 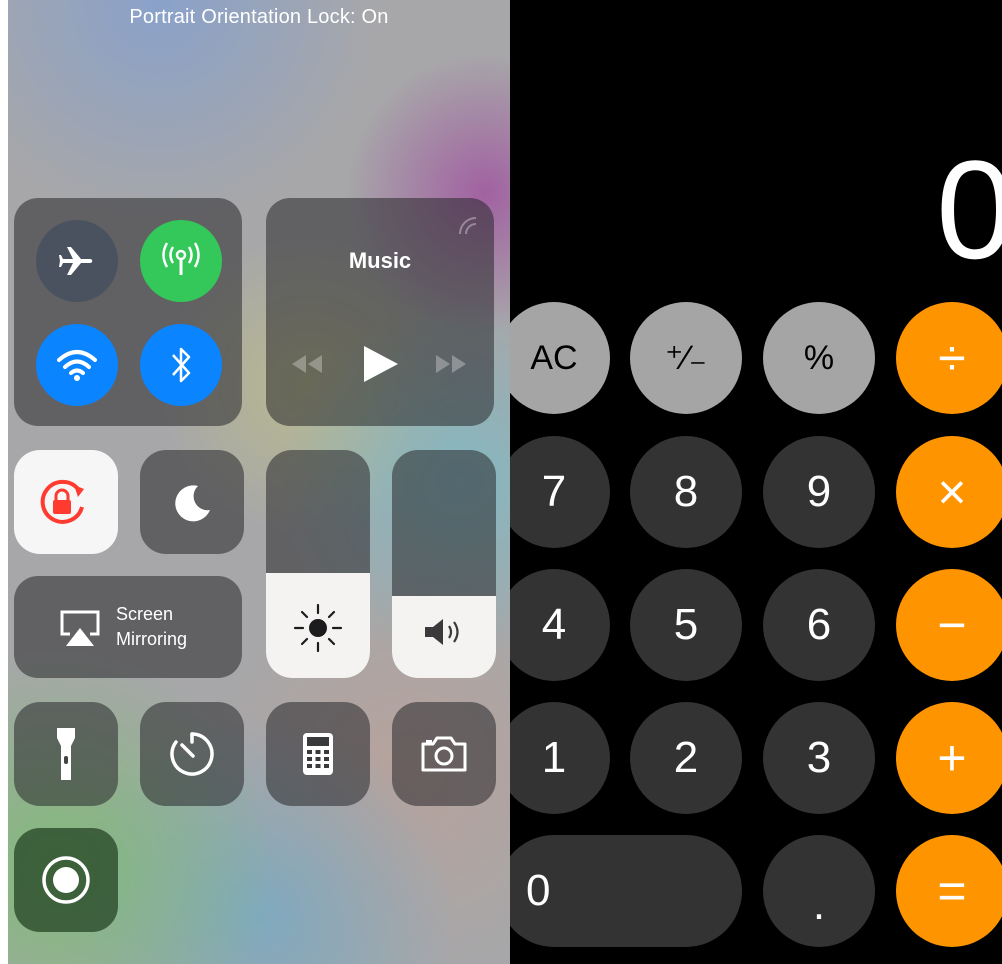 What do you see at coordinates (819, 758) in the screenshot?
I see `digit-3-button: 3` at bounding box center [819, 758].